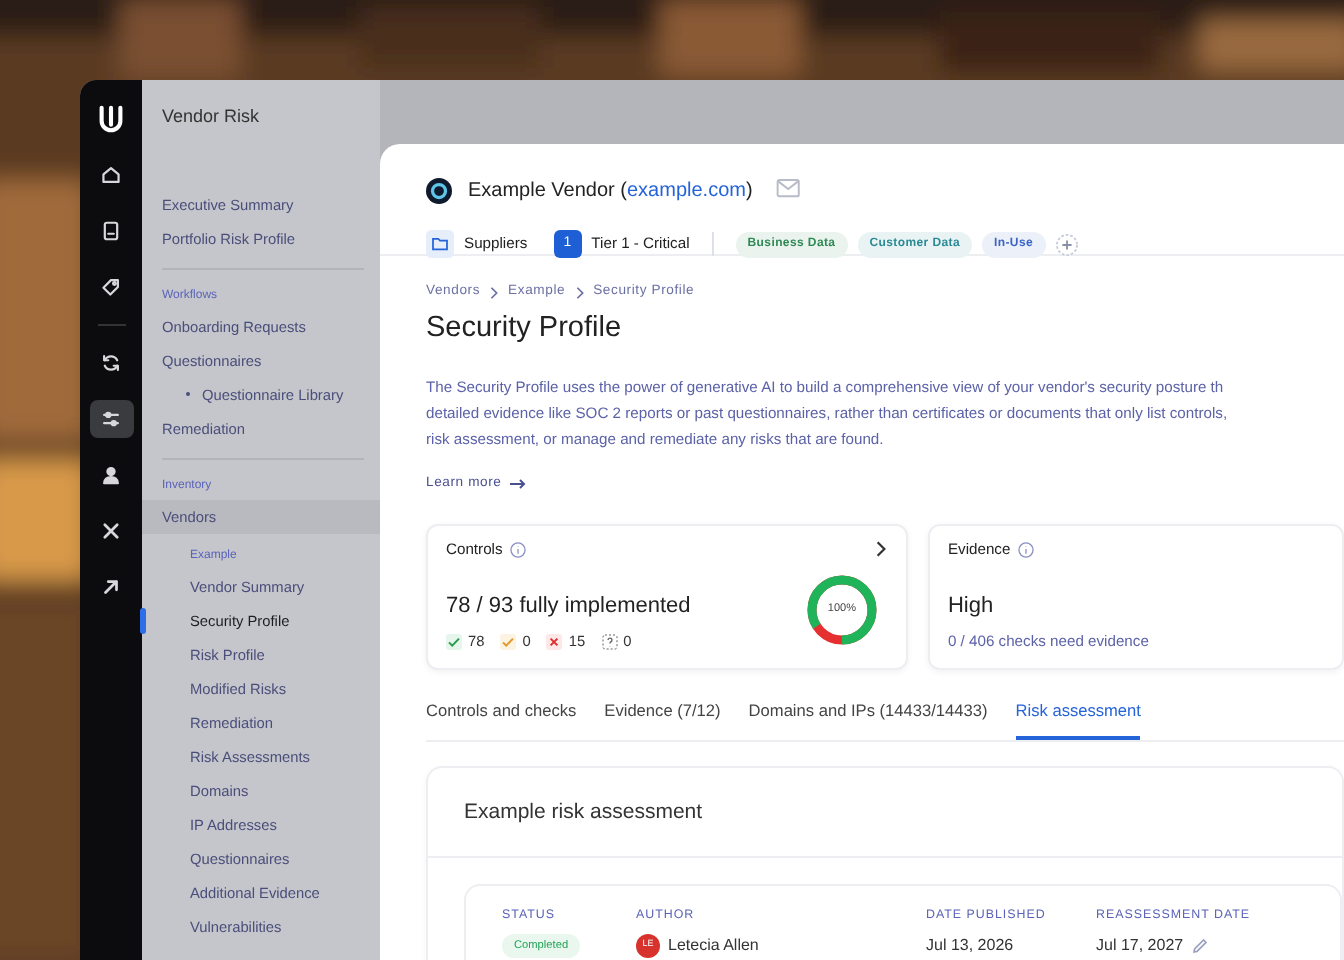 Image resolution: width=1344 pixels, height=960 pixels. What do you see at coordinates (111, 287) in the screenshot?
I see `tag-icon` at bounding box center [111, 287].